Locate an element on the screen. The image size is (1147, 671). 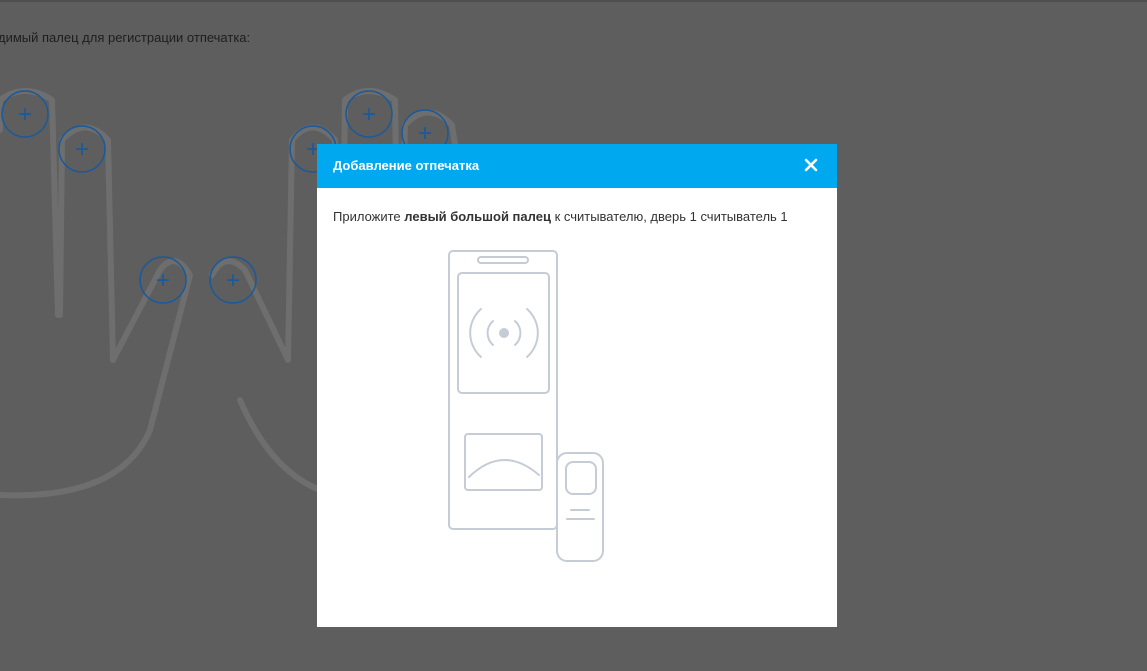
dialog-title: Добавление отпечатка is located at coordinates (406, 165).